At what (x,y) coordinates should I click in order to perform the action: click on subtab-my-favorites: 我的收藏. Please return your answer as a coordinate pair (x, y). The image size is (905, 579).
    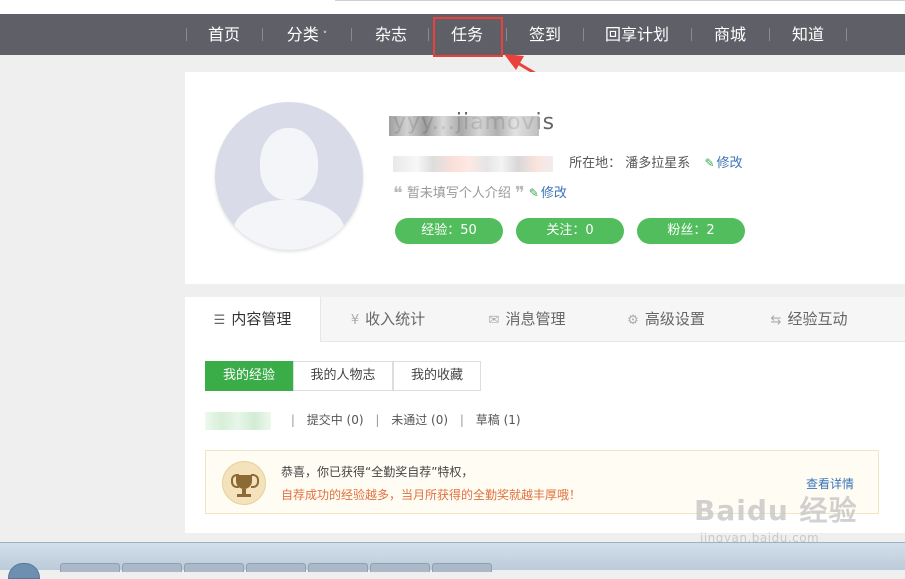
    Looking at the image, I should click on (437, 376).